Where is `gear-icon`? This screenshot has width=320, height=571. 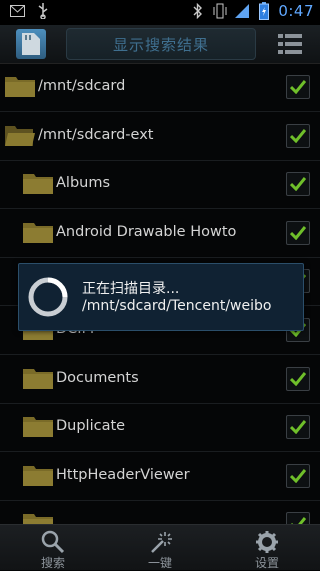
gear-icon is located at coordinates (267, 542).